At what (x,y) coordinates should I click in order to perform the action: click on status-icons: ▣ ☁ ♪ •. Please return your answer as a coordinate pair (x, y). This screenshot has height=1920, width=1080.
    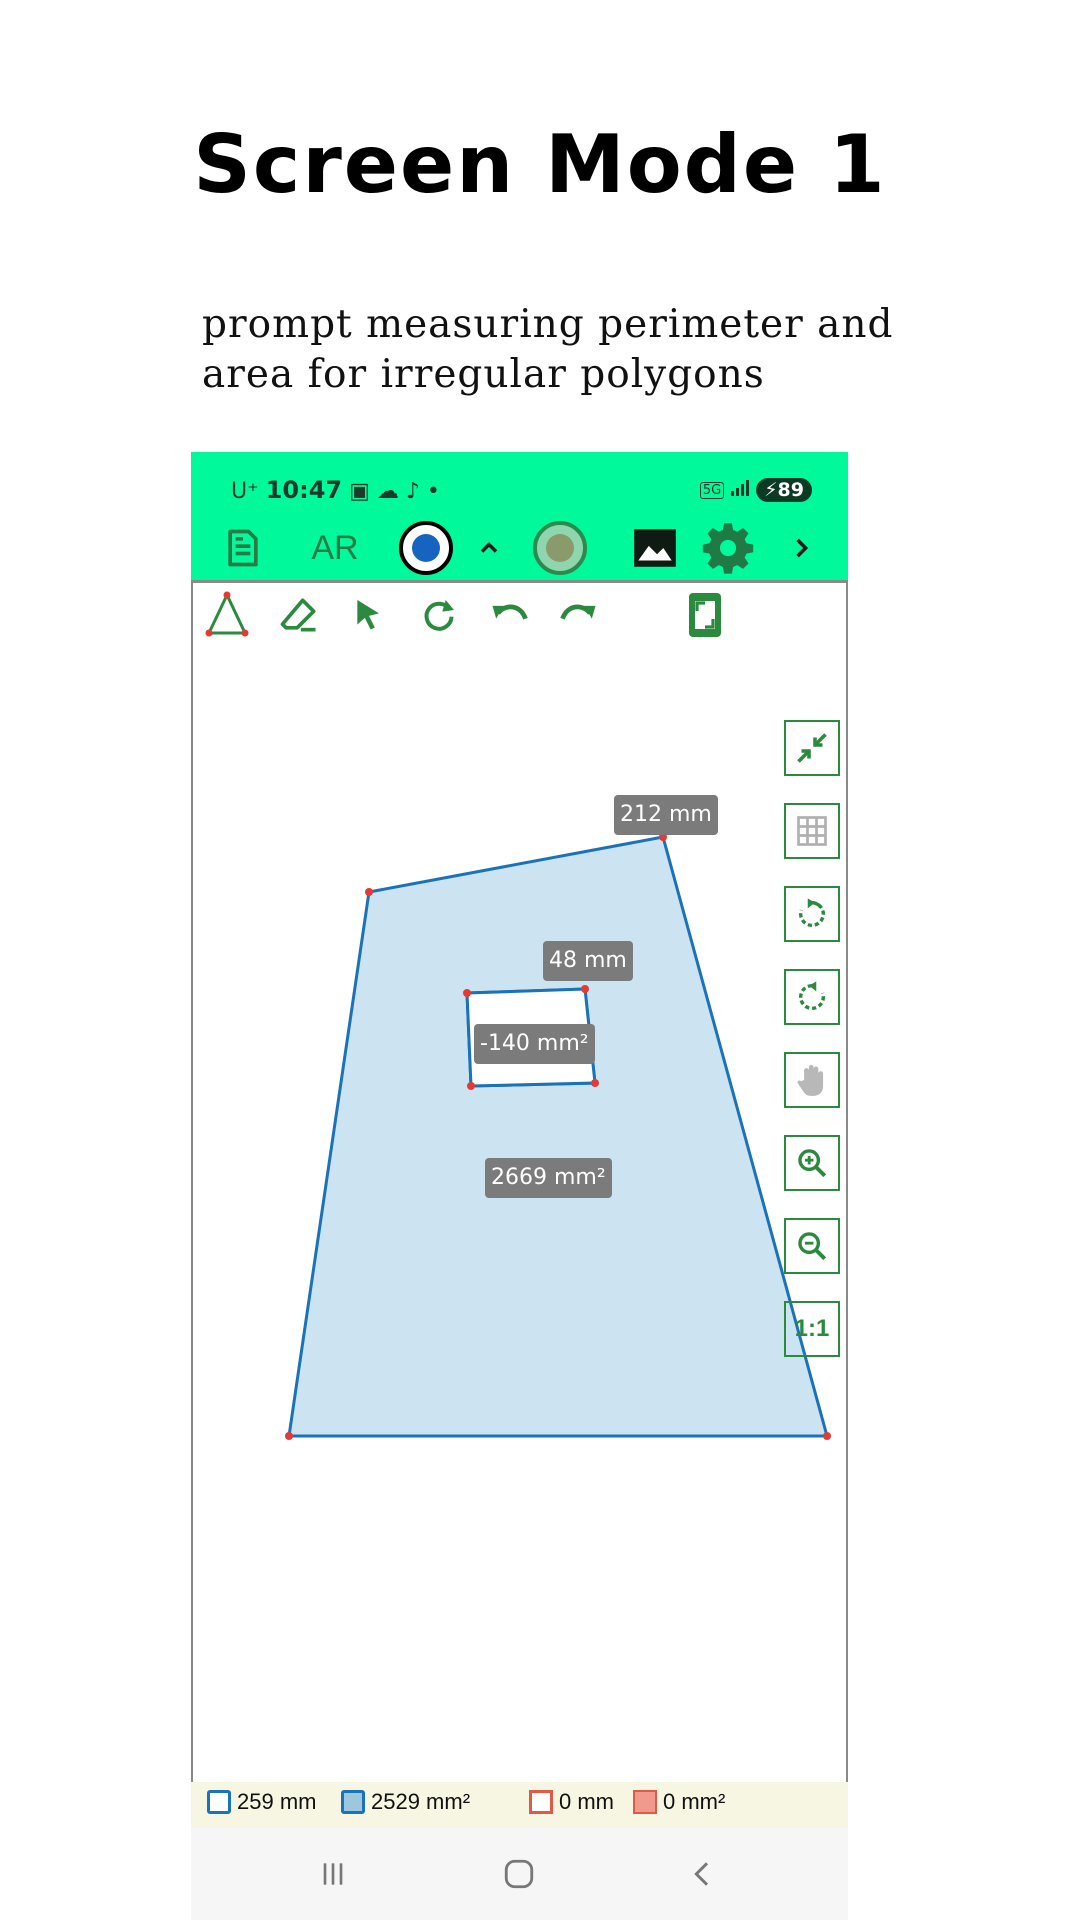
    Looking at the image, I should click on (394, 491).